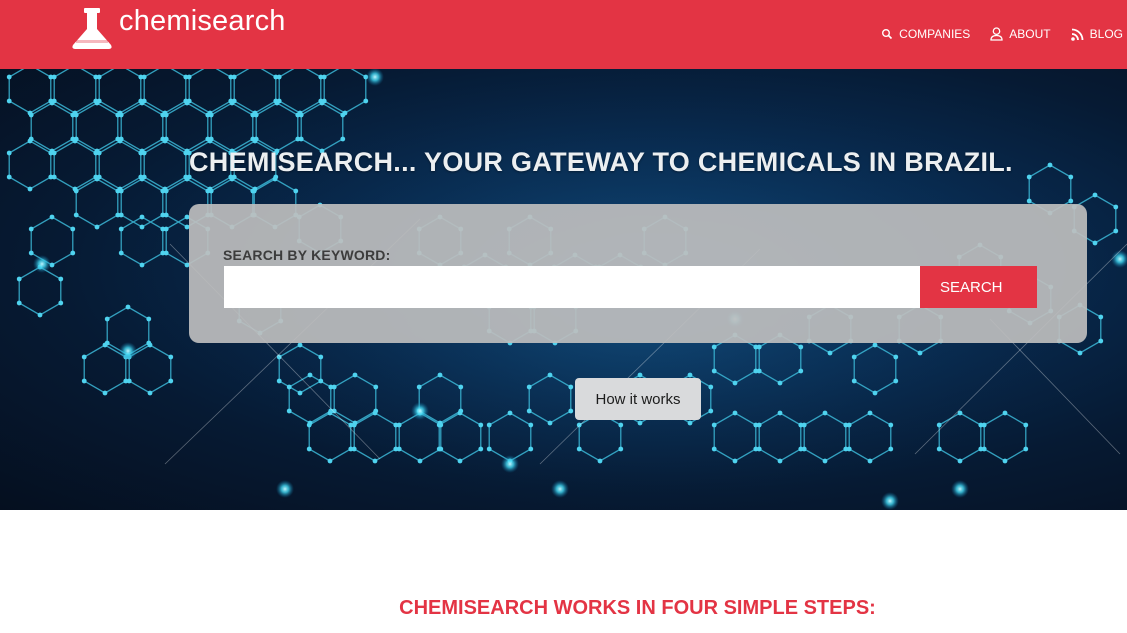 Image resolution: width=1127 pixels, height=633 pixels. Describe the element at coordinates (92, 29) in the screenshot. I see `flask-icon` at that location.